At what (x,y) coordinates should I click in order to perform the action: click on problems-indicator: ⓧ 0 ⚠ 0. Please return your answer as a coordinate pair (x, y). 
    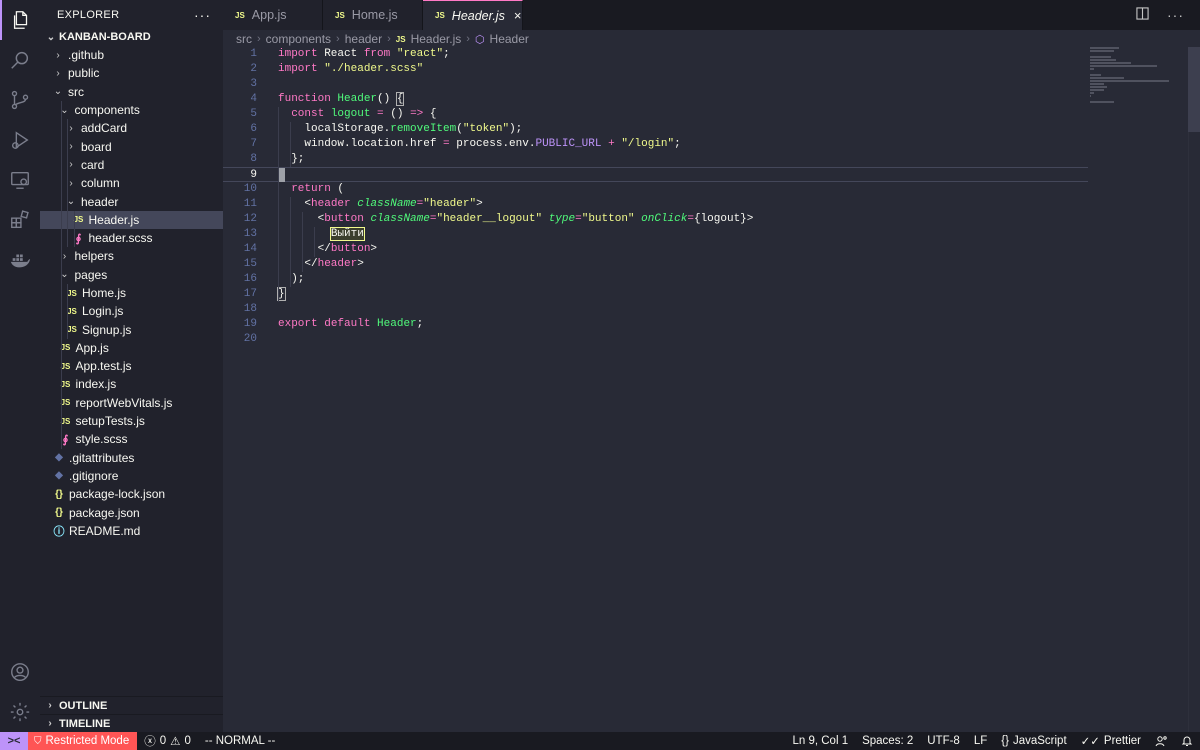
    Looking at the image, I should click on (167, 741).